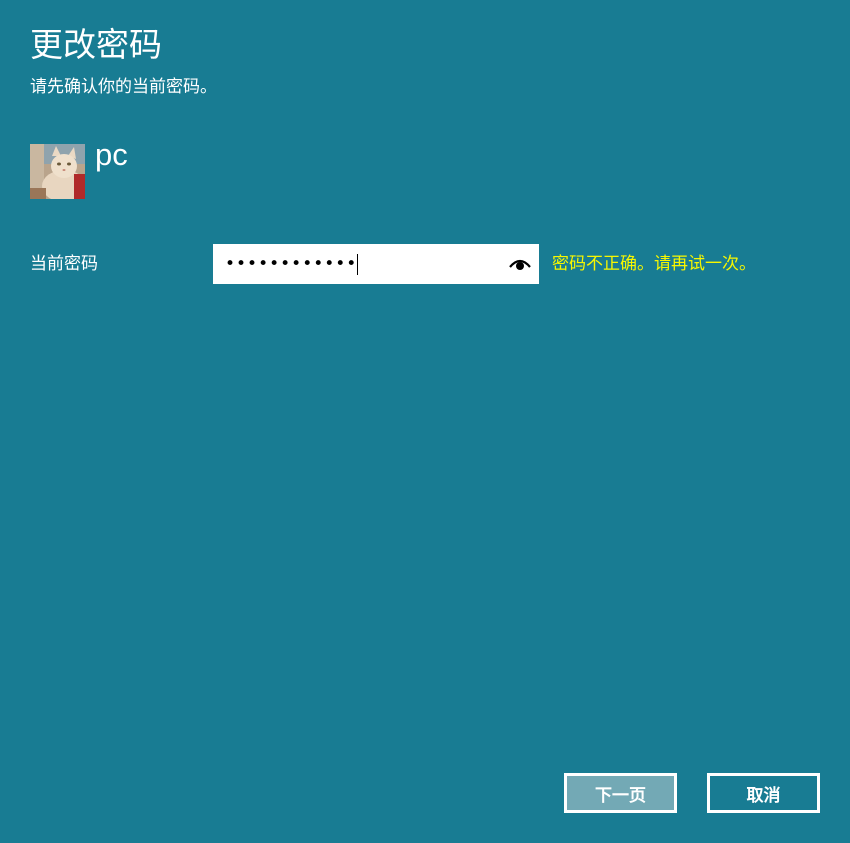  I want to click on cancel-button: 取消, so click(763, 793).